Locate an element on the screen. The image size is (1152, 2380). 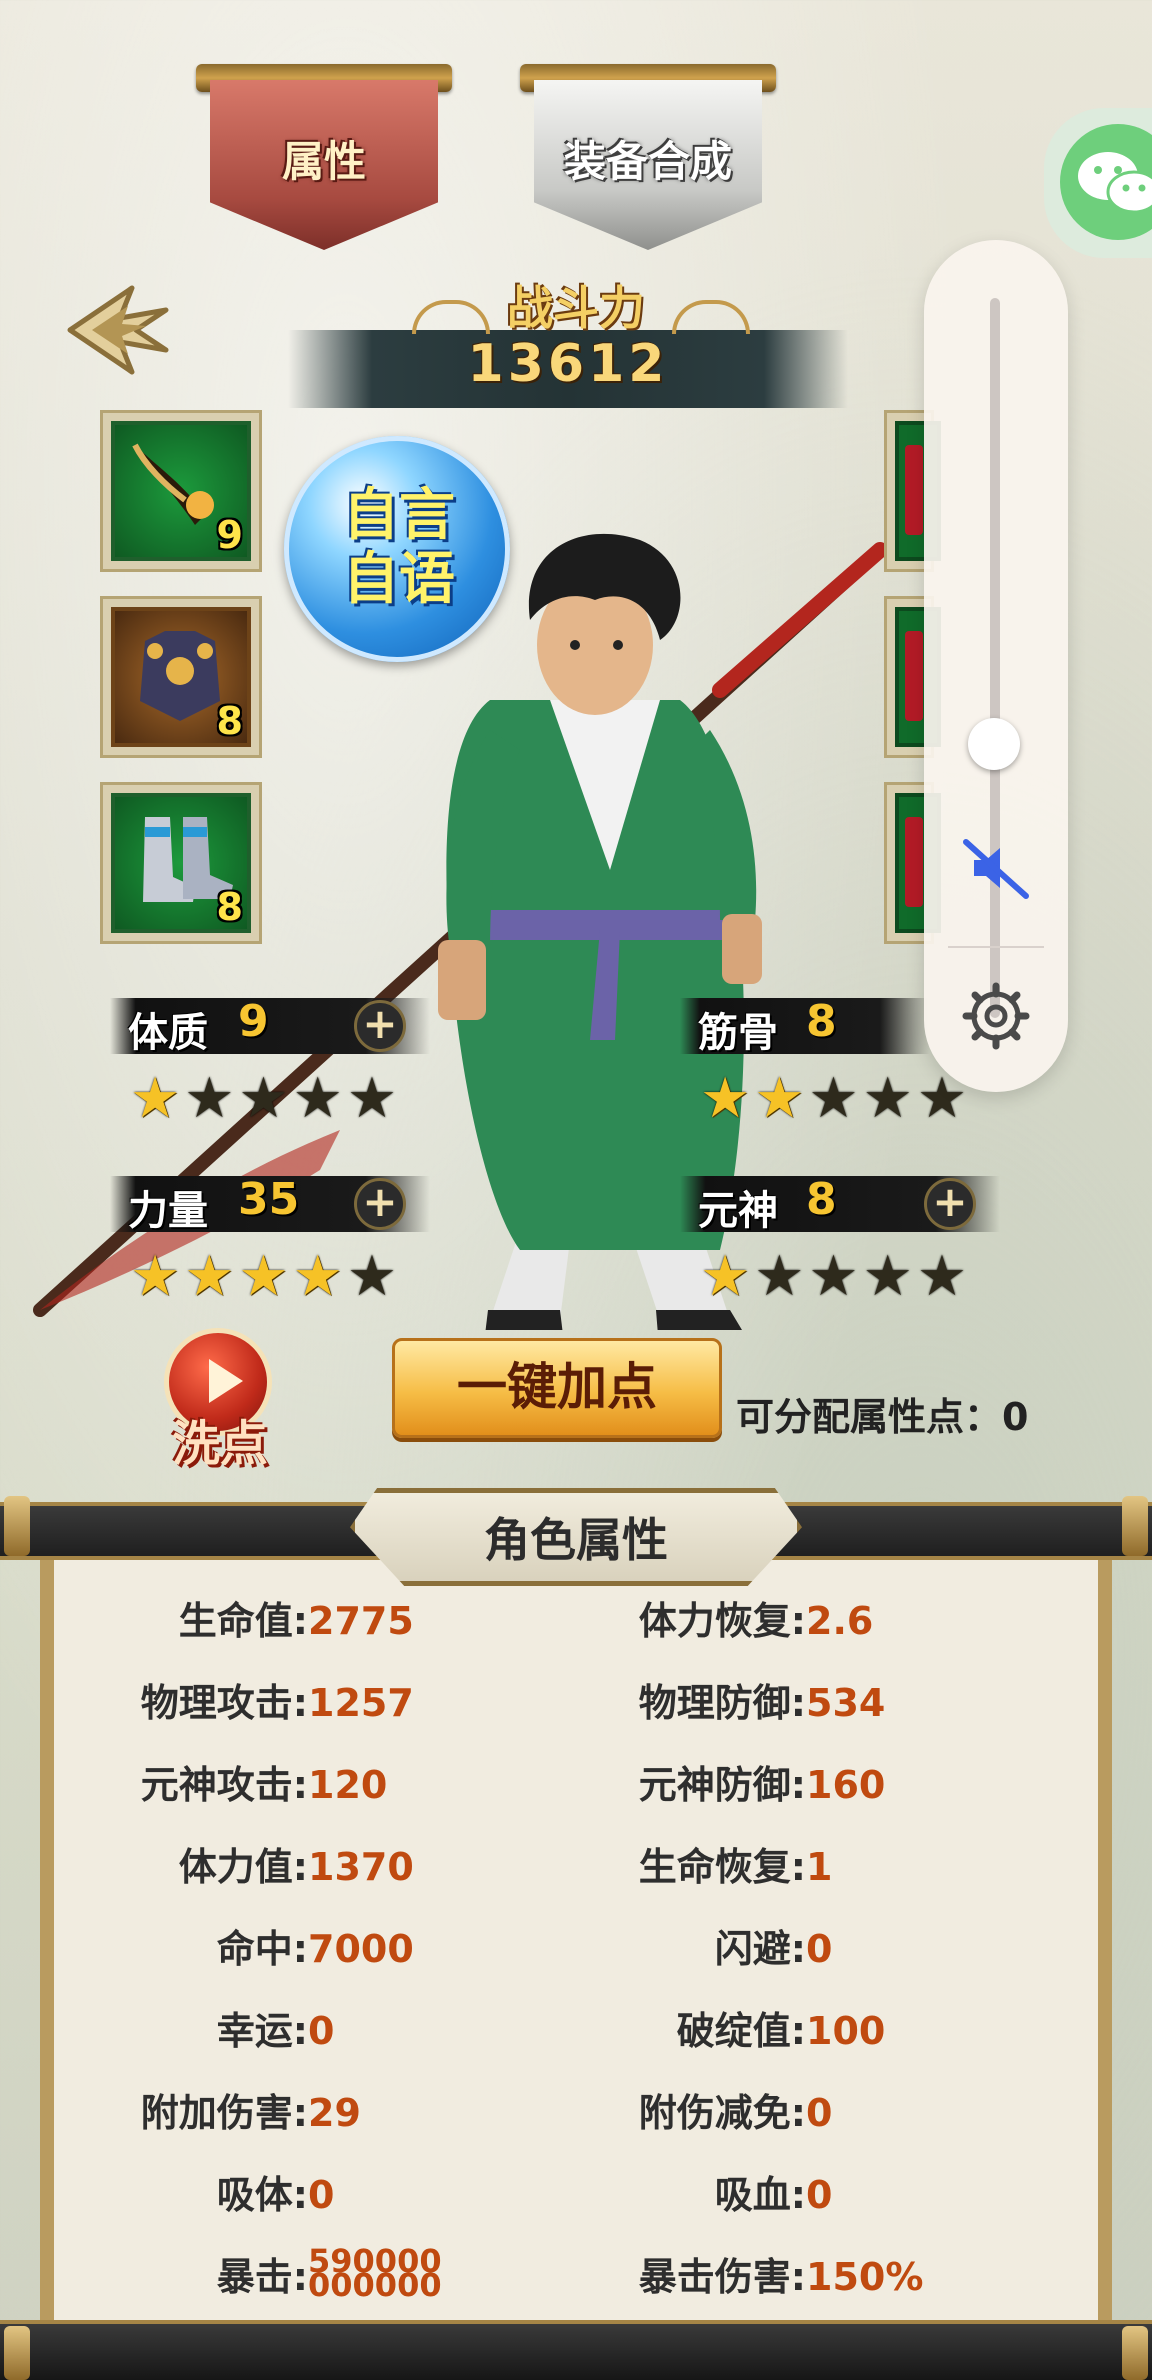
stat-row: 附加伤害:29 is located at coordinates (244, 2109).